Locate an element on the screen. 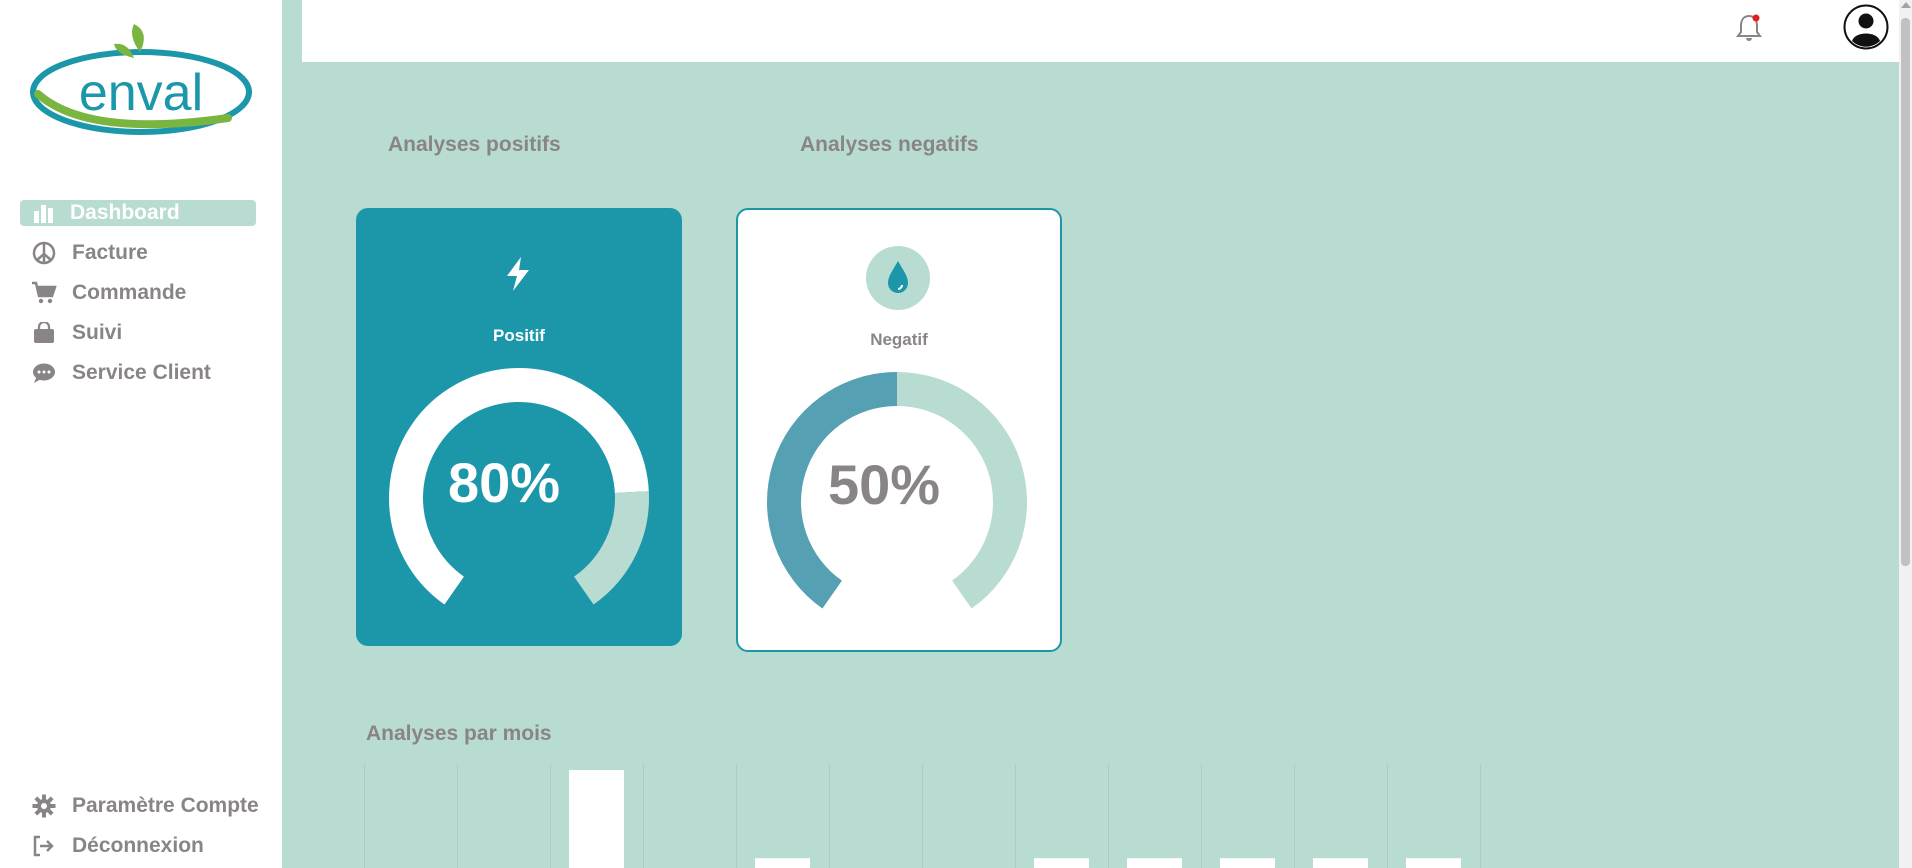 The width and height of the screenshot is (1912, 868). bar-chart-icon is located at coordinates (44, 213).